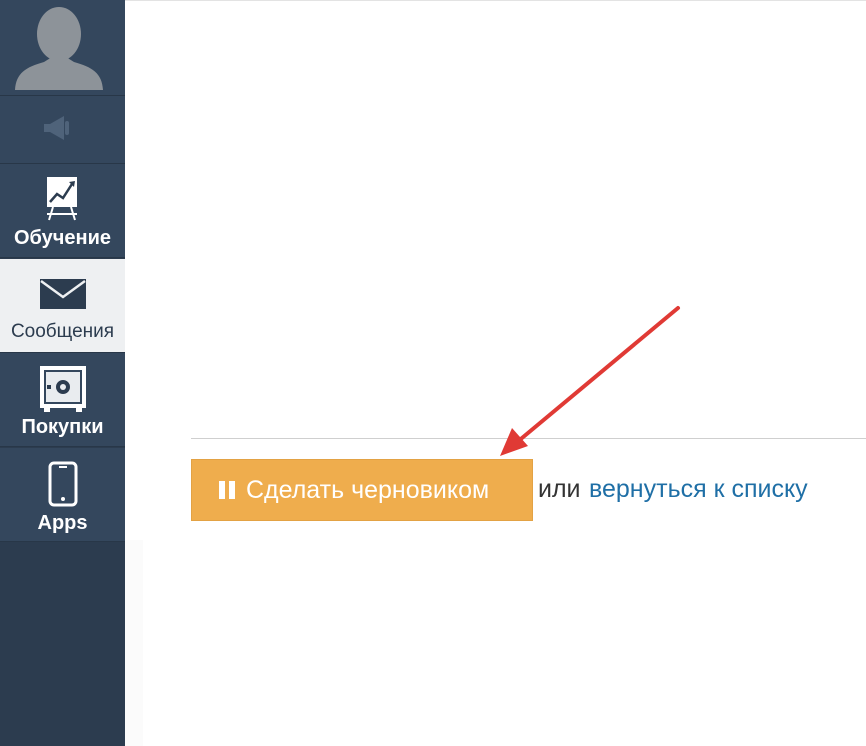 The width and height of the screenshot is (866, 746). I want to click on sidebar-item-label: Сообщения, so click(62, 331).